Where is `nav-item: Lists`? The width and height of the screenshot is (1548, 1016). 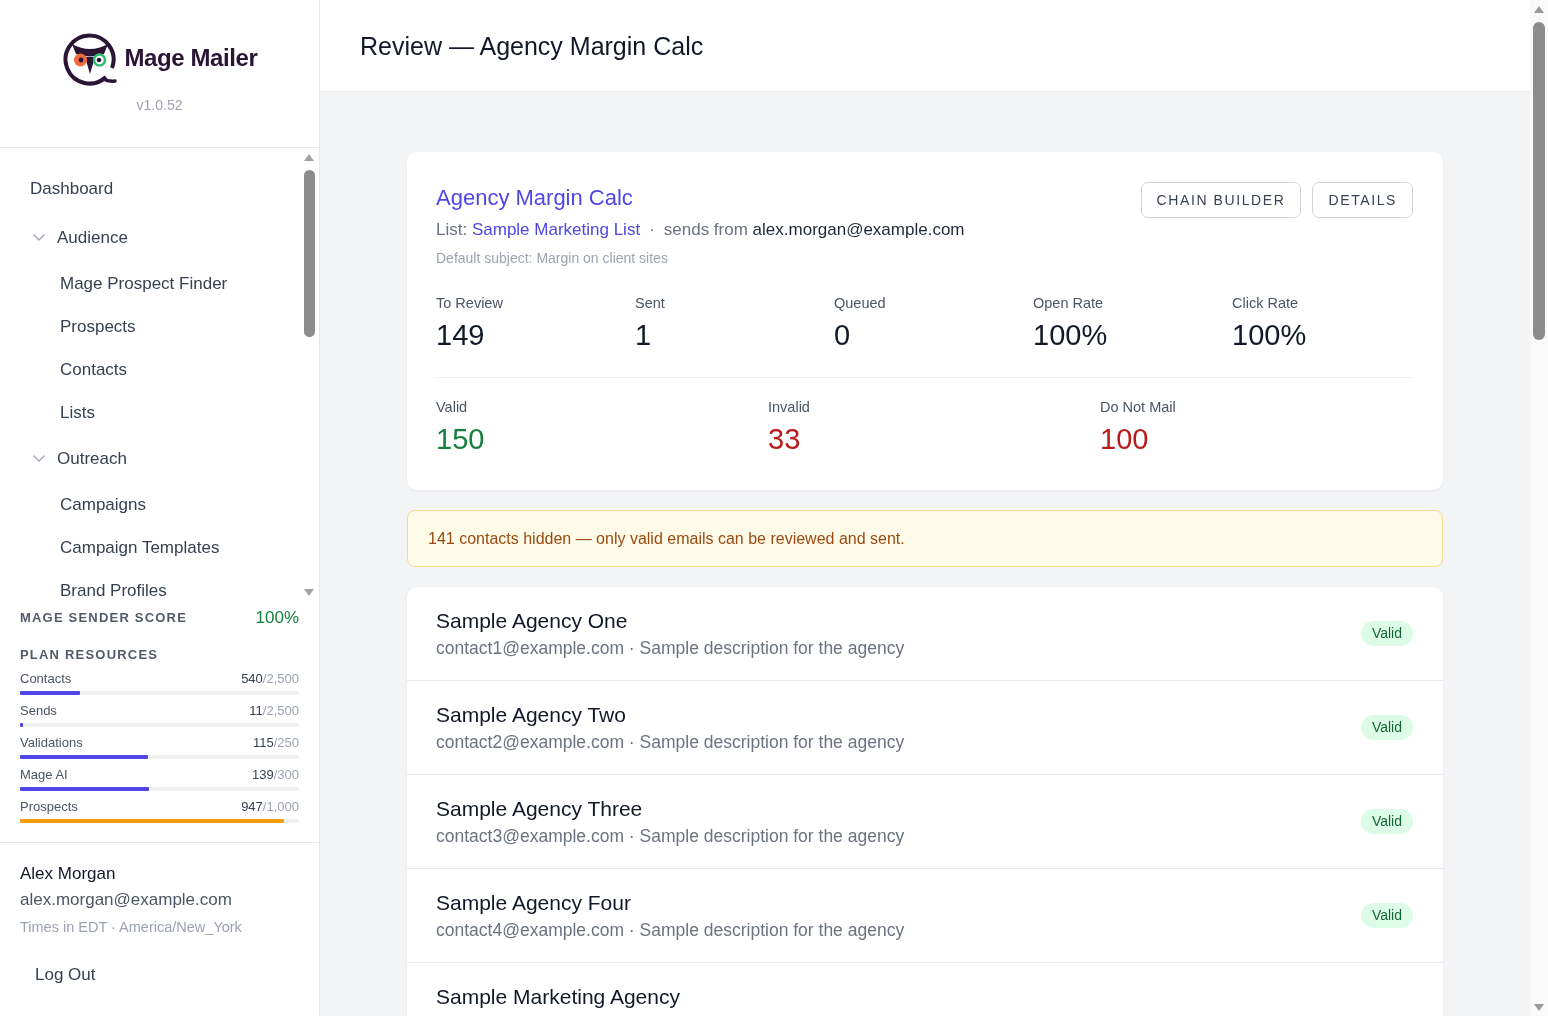
nav-item: Lists is located at coordinates (150, 412).